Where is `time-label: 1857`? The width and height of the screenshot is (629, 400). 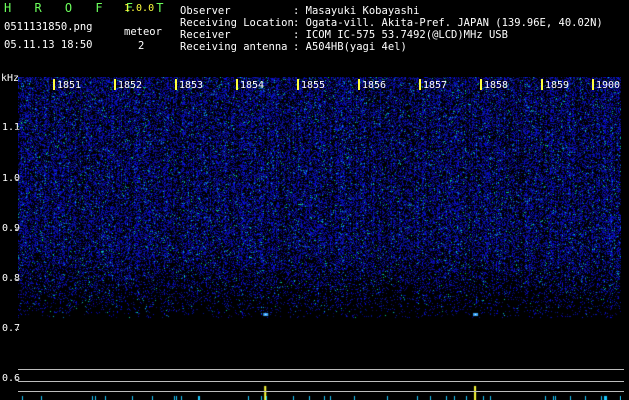
time-label: 1857 is located at coordinates (435, 85).